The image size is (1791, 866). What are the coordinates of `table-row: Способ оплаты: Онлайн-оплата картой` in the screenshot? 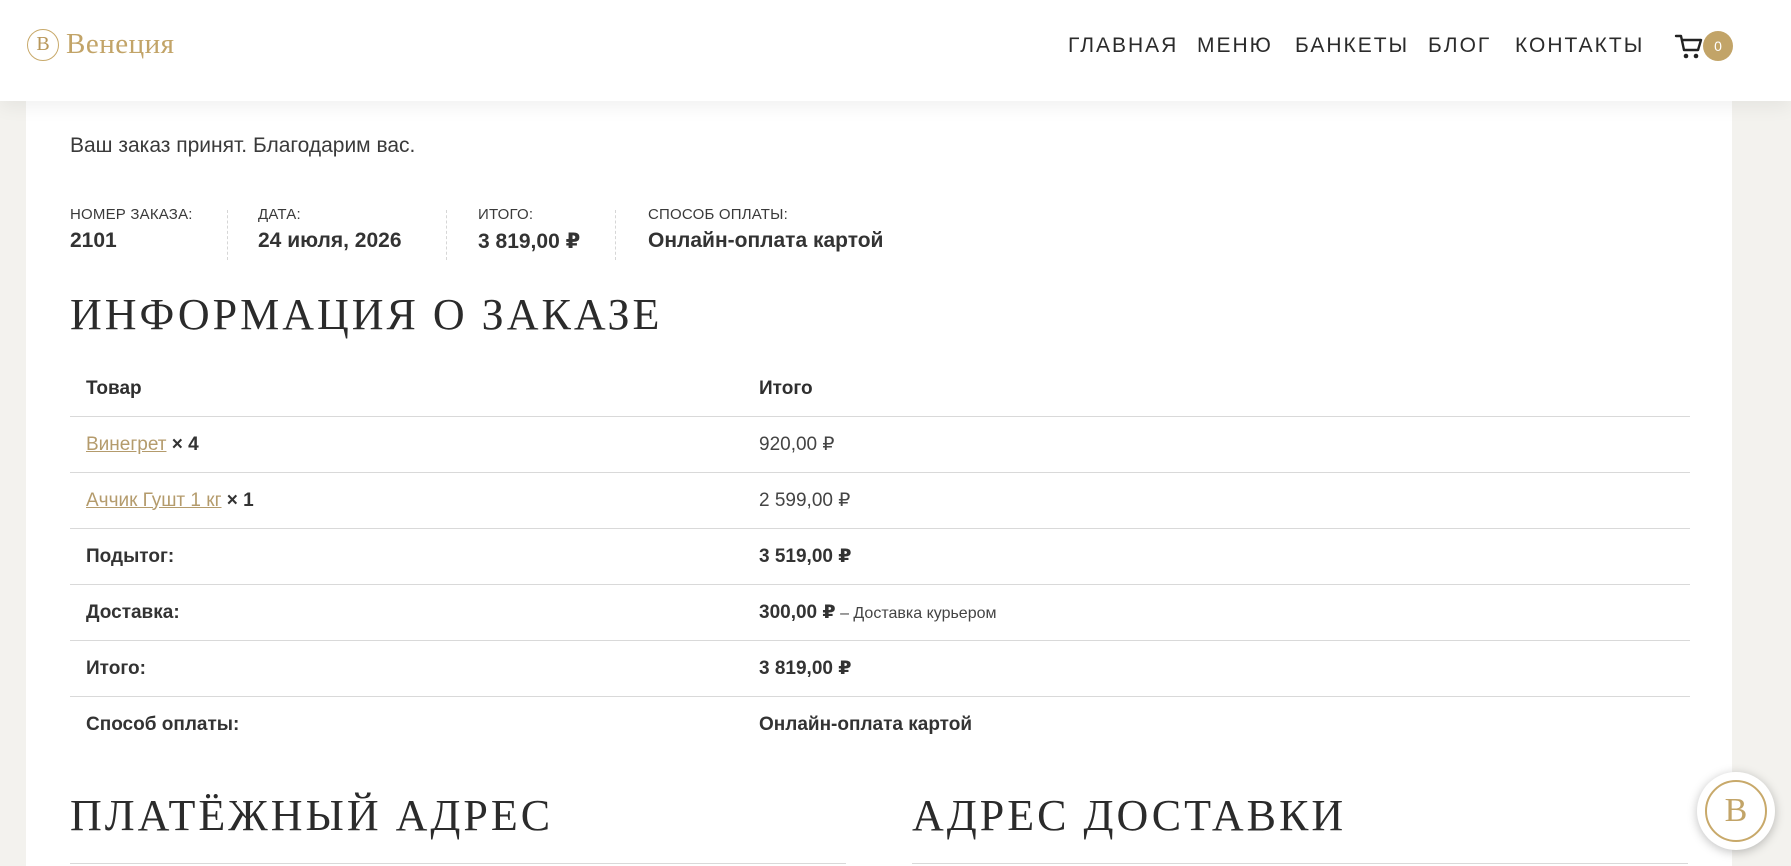 It's located at (880, 725).